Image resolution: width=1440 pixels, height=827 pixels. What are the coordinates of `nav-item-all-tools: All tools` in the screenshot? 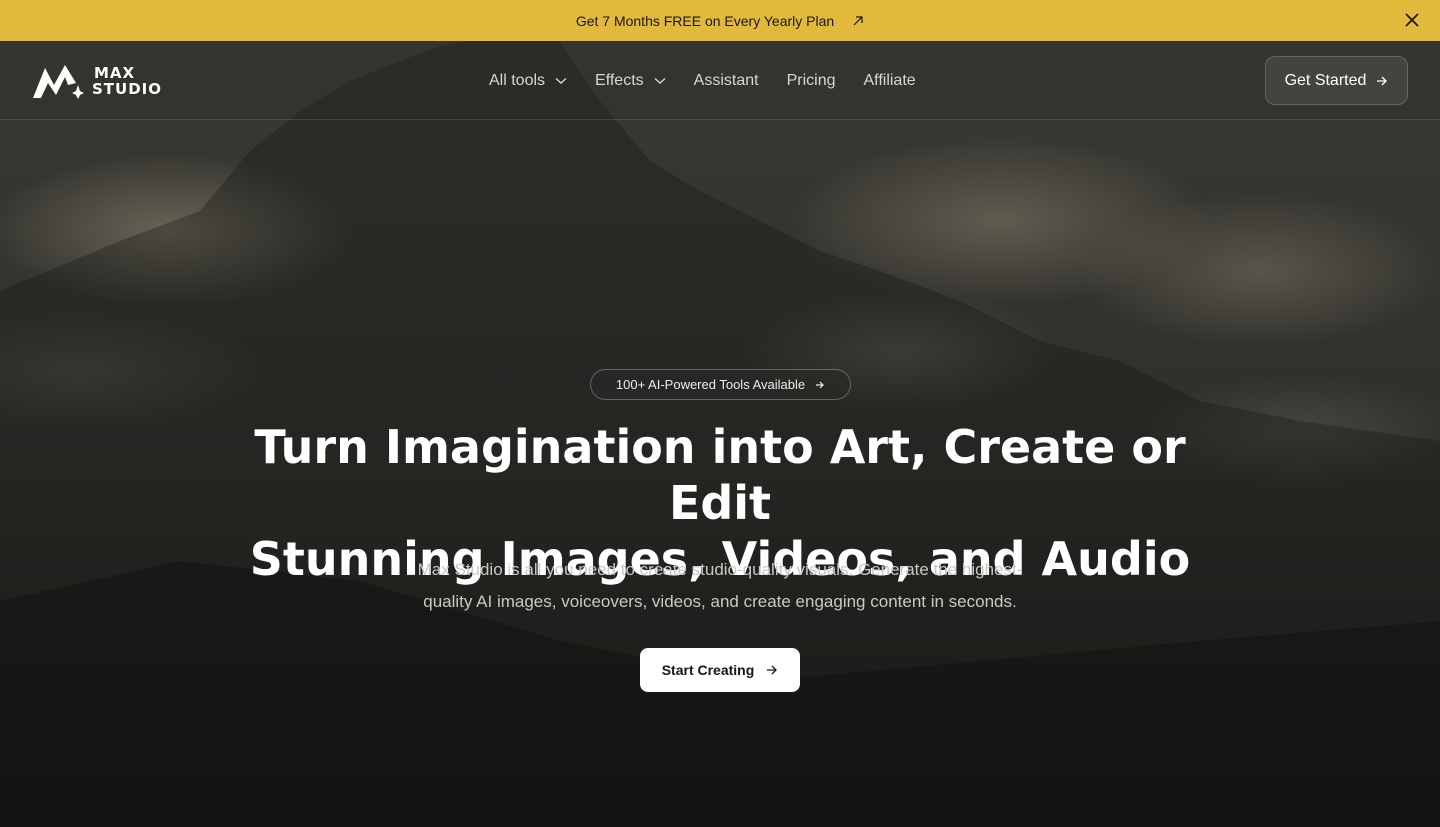 It's located at (528, 81).